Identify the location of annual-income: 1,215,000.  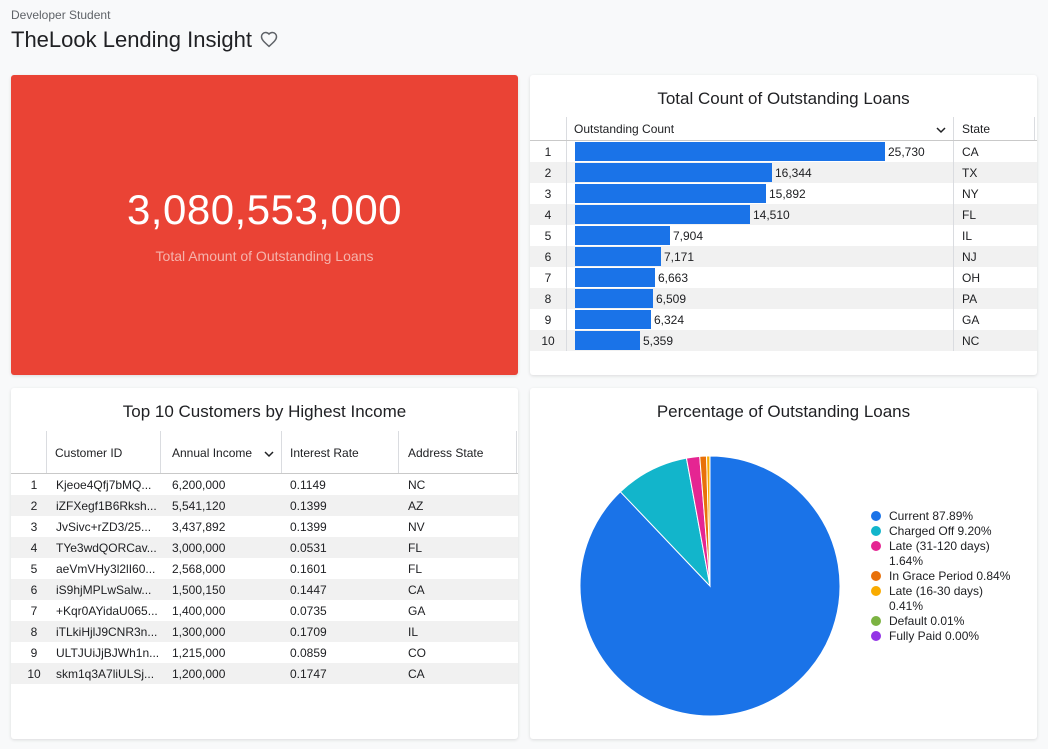
(199, 653).